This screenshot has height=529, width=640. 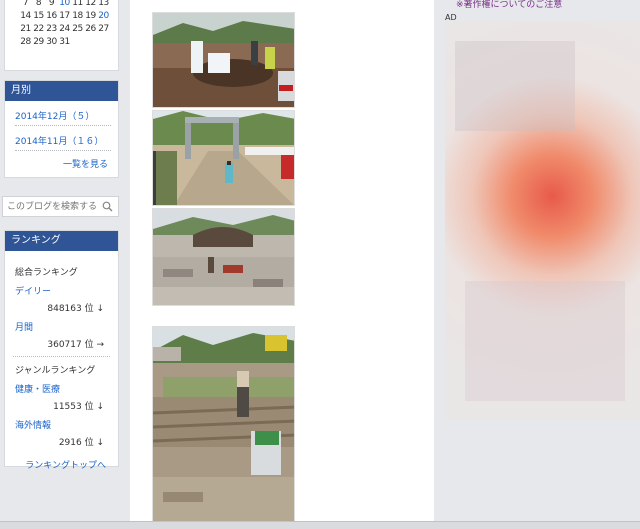 I want to click on calendar-day: 24, so click(x=64, y=29).